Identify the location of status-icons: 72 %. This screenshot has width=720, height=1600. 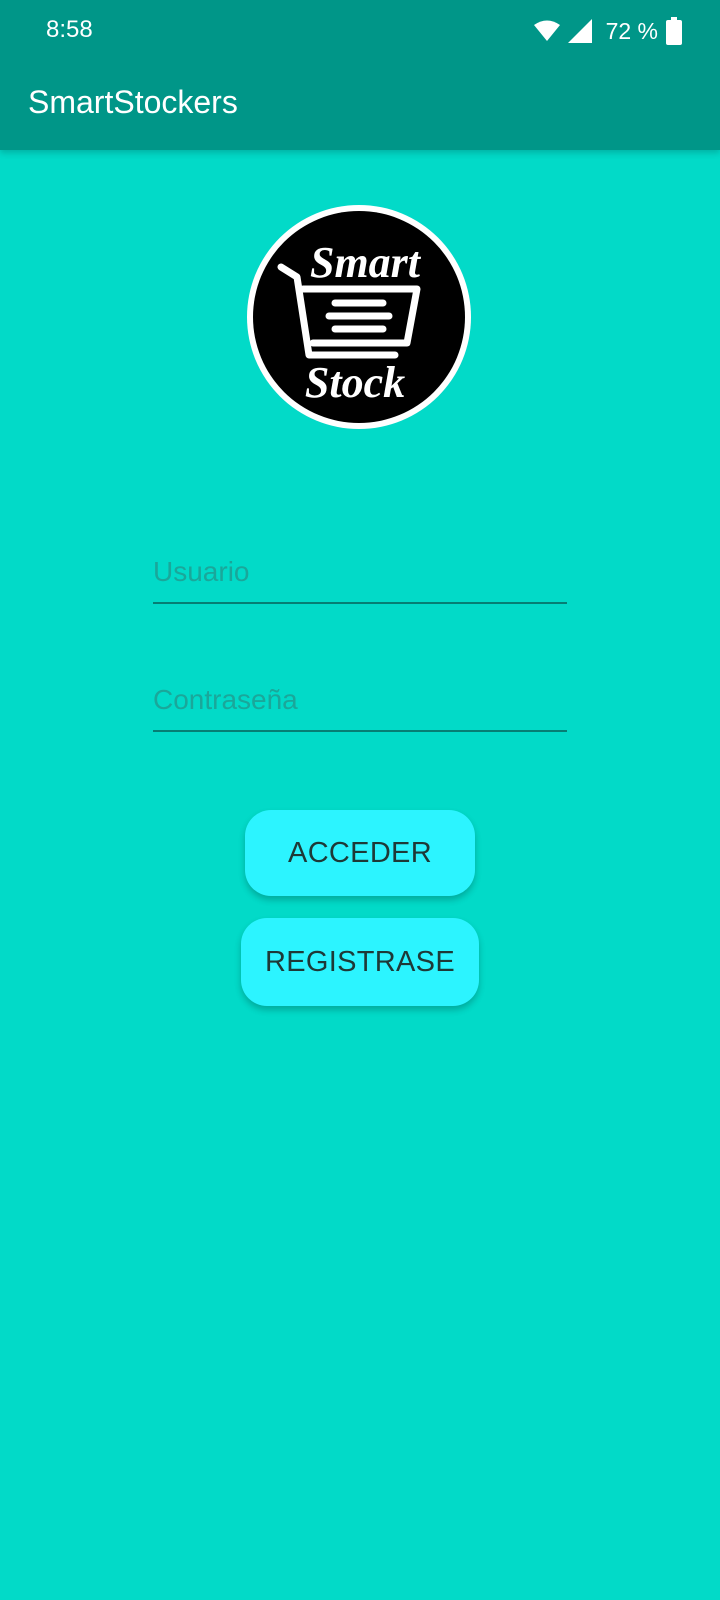
(607, 31).